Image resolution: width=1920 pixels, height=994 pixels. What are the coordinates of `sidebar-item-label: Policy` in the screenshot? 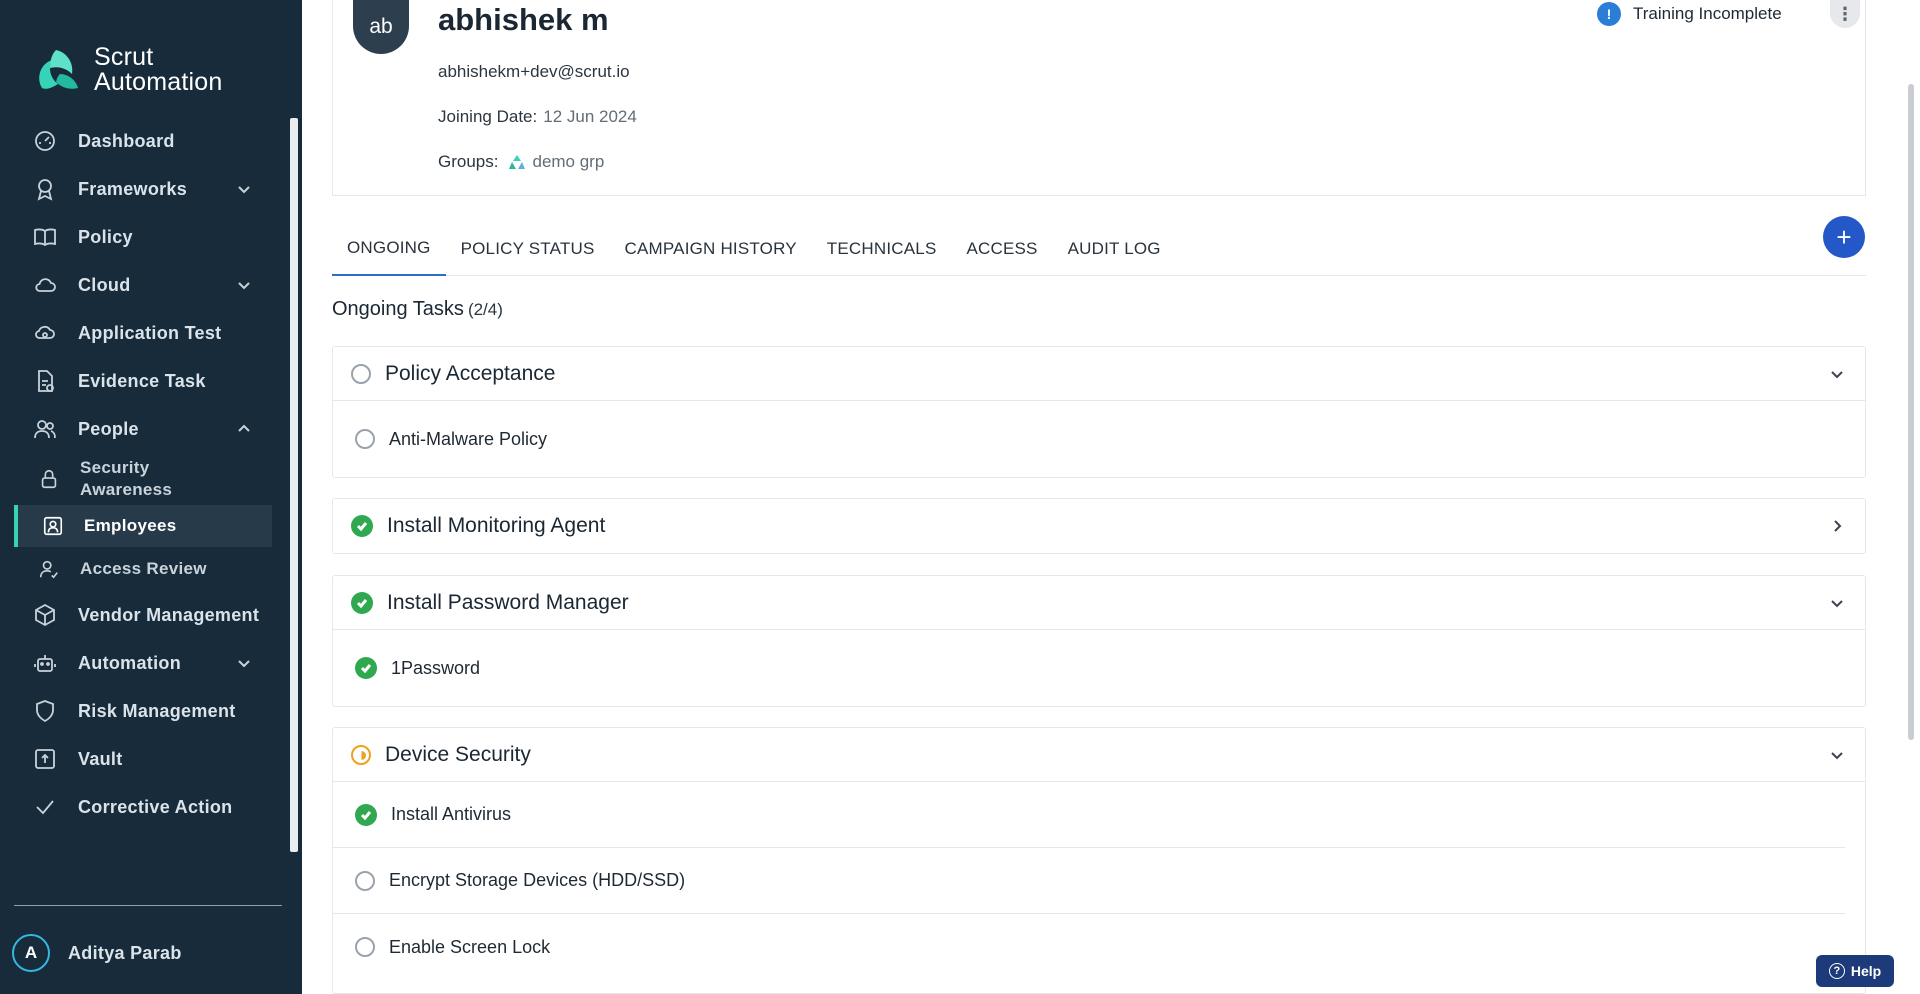 It's located at (105, 236).